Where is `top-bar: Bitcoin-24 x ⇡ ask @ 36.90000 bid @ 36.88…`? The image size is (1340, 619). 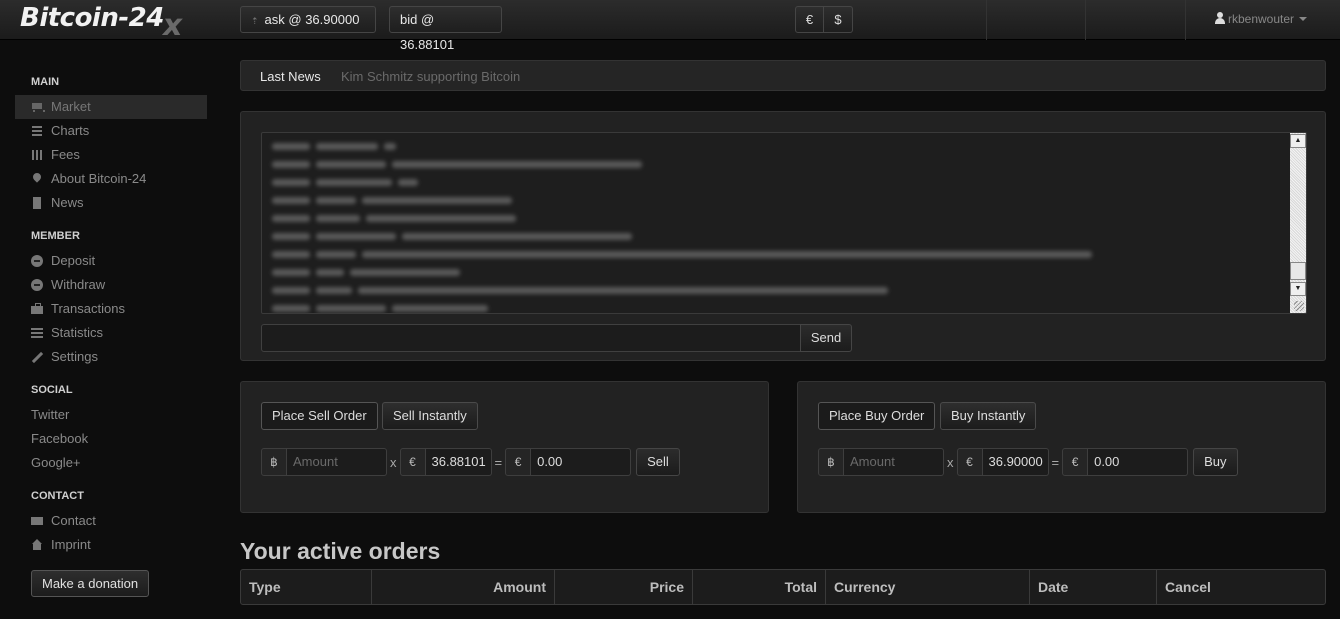 top-bar: Bitcoin-24 x ⇡ ask @ 36.90000 bid @ 36.88… is located at coordinates (670, 26).